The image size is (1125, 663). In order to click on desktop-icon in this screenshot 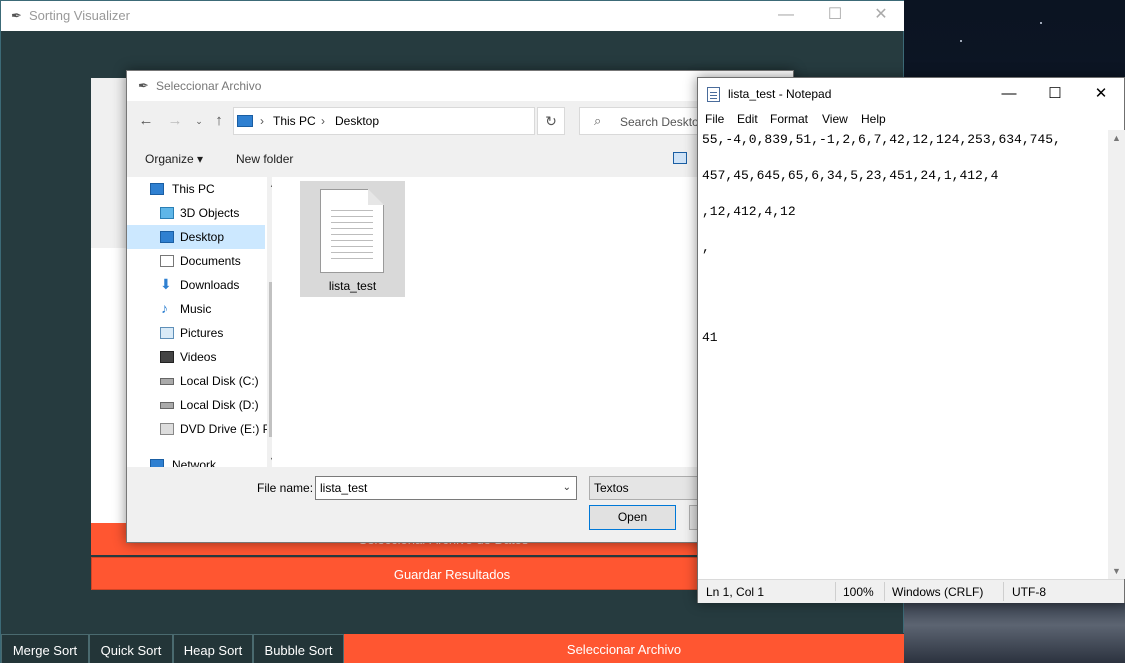, I will do `click(167, 237)`.